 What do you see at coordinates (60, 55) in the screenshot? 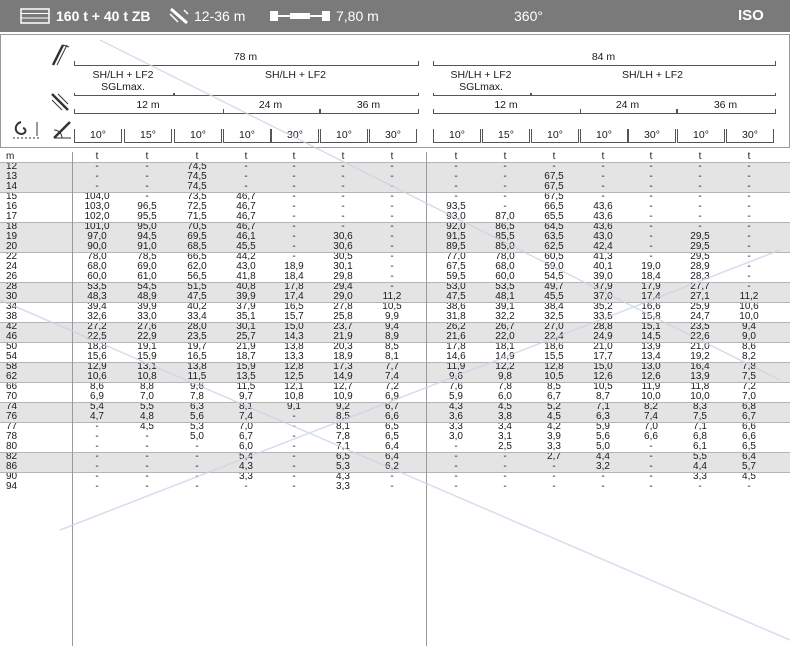
I see `main-boom-icon` at bounding box center [60, 55].